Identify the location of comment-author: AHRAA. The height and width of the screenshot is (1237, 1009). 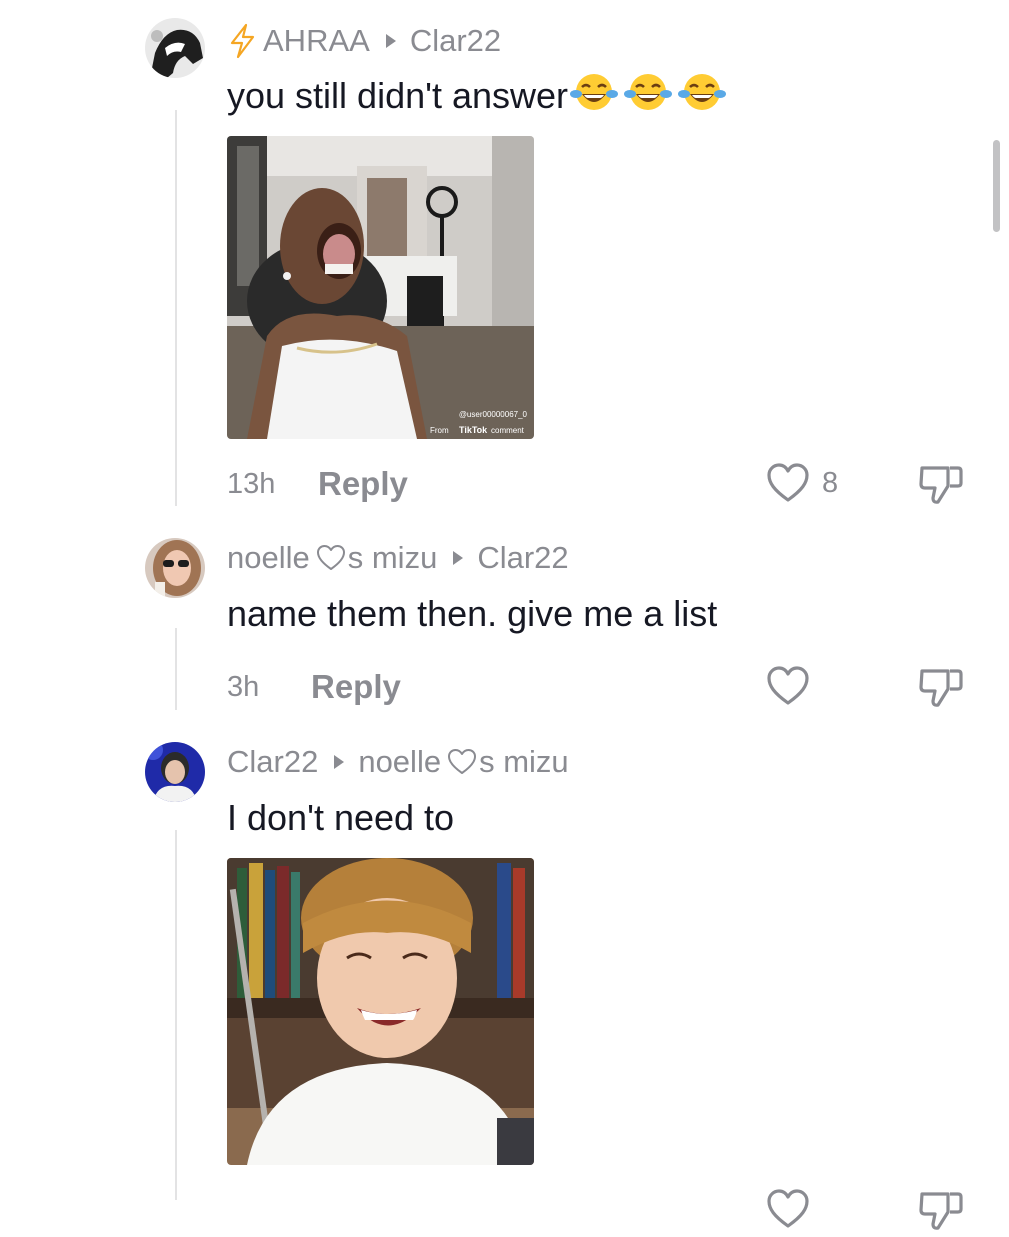
(316, 41).